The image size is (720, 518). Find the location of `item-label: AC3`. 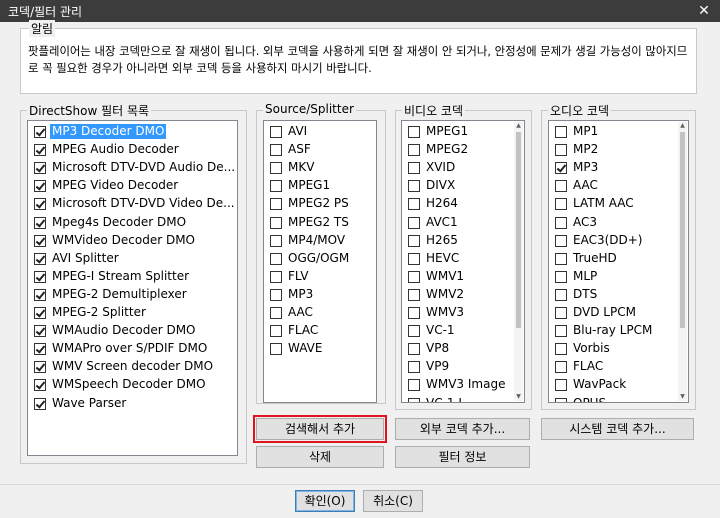

item-label: AC3 is located at coordinates (585, 221).